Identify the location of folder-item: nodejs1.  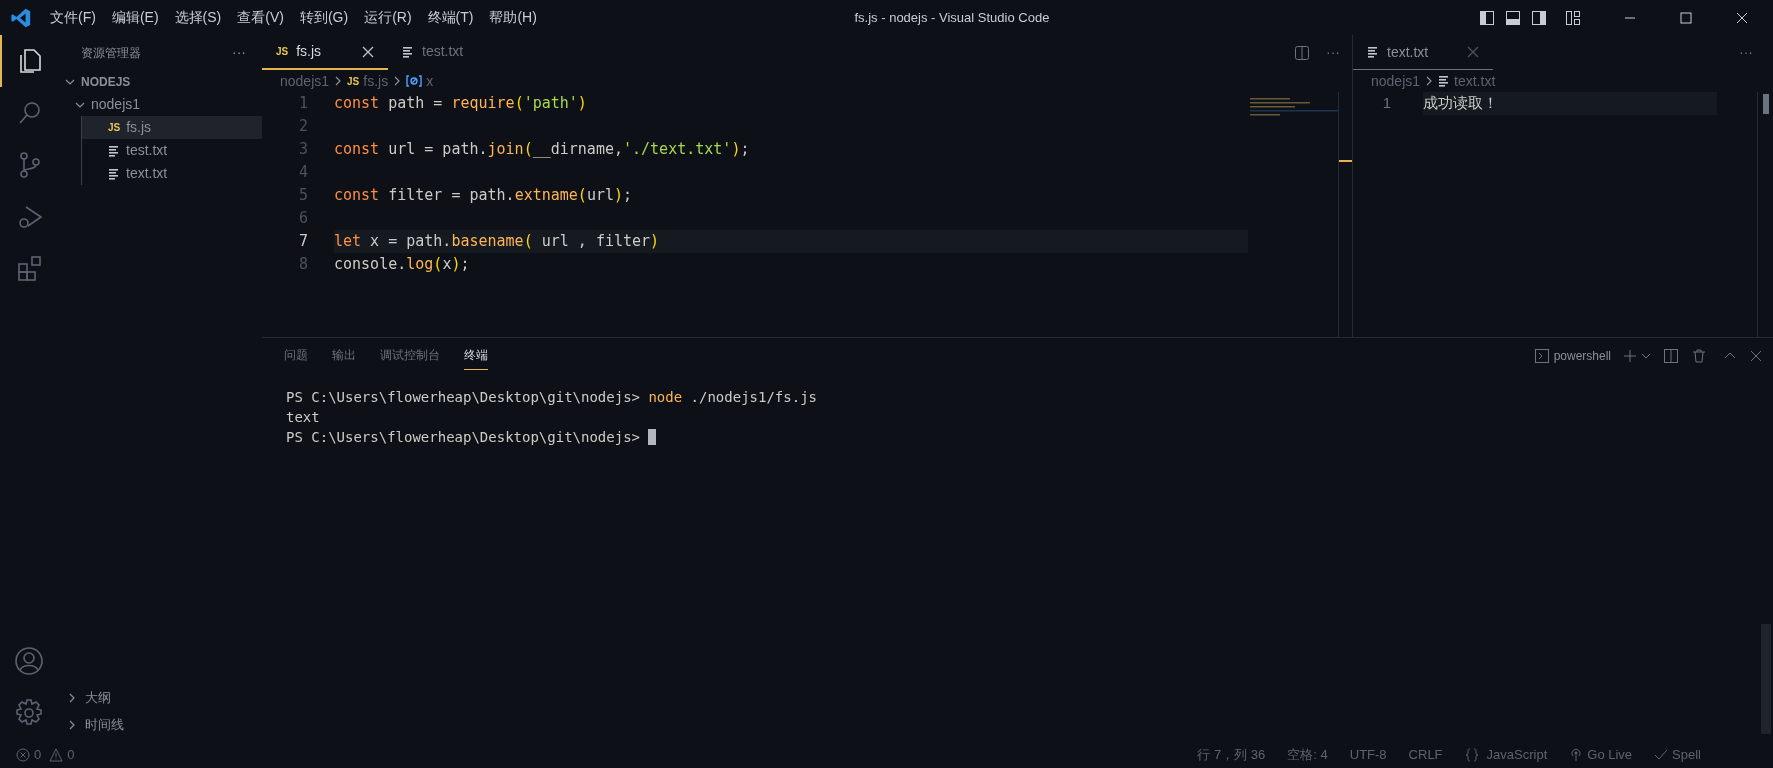
(159, 104).